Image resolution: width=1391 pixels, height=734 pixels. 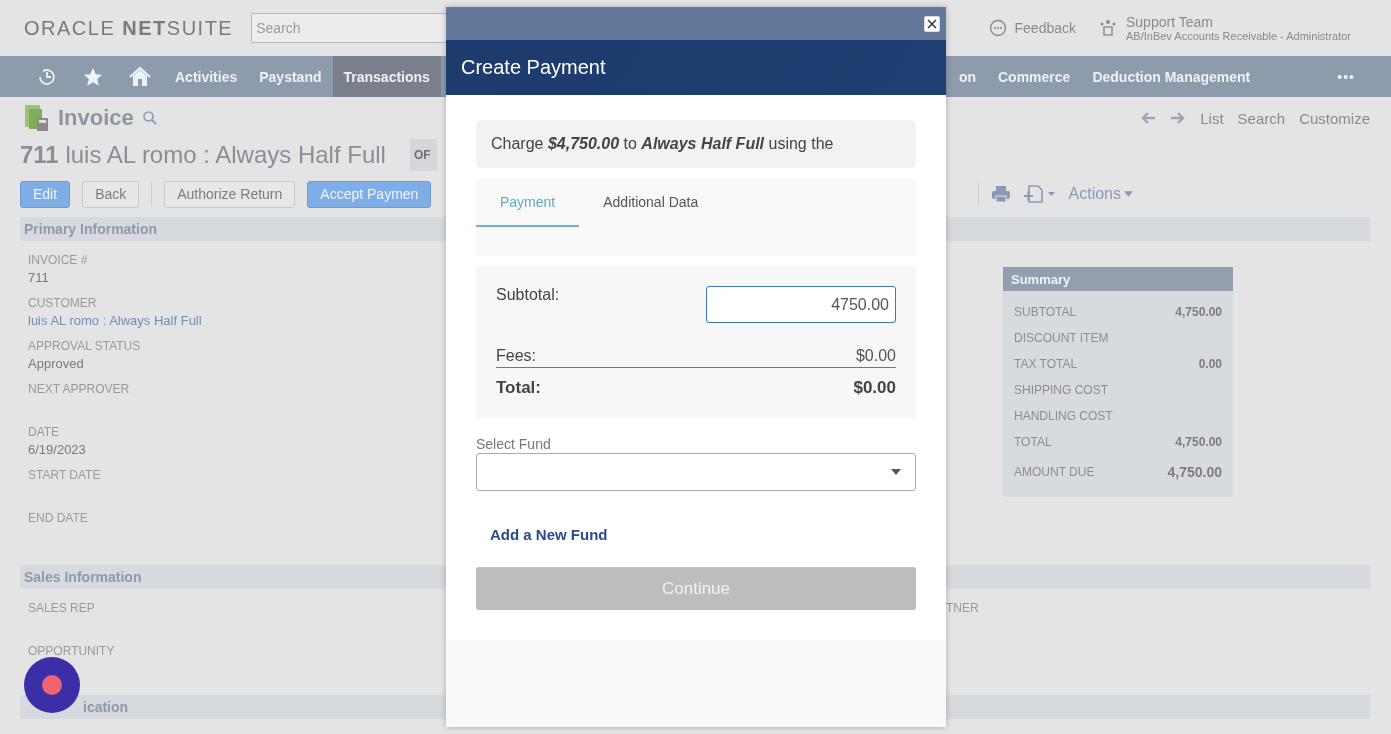 What do you see at coordinates (96, 118) in the screenshot?
I see `record-type-title: Invoice` at bounding box center [96, 118].